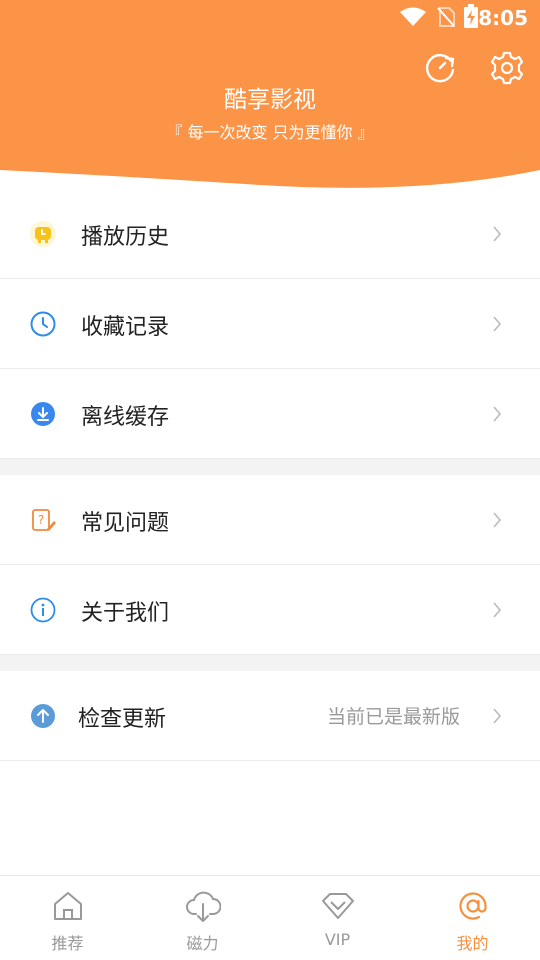 The width and height of the screenshot is (540, 960). I want to click on tab-label: 推荐, so click(67, 943).